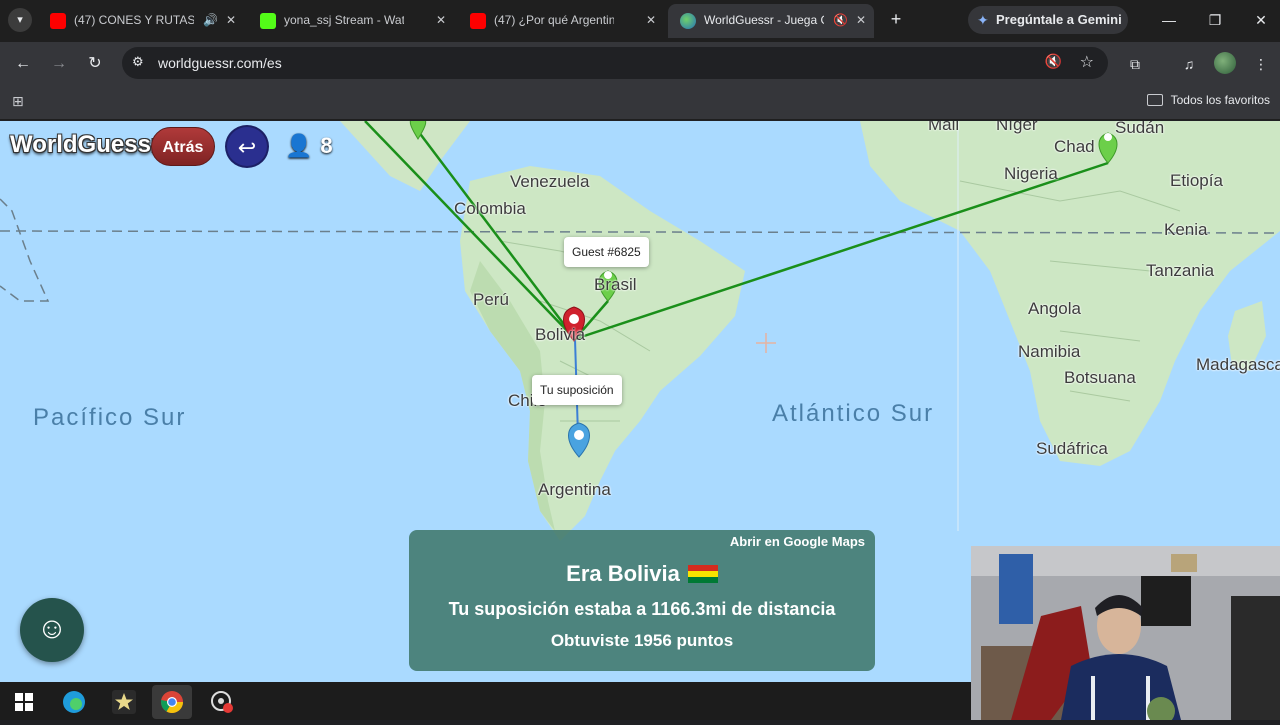 This screenshot has width=1280, height=725. I want to click on smiley-icon: ☺, so click(52, 628).